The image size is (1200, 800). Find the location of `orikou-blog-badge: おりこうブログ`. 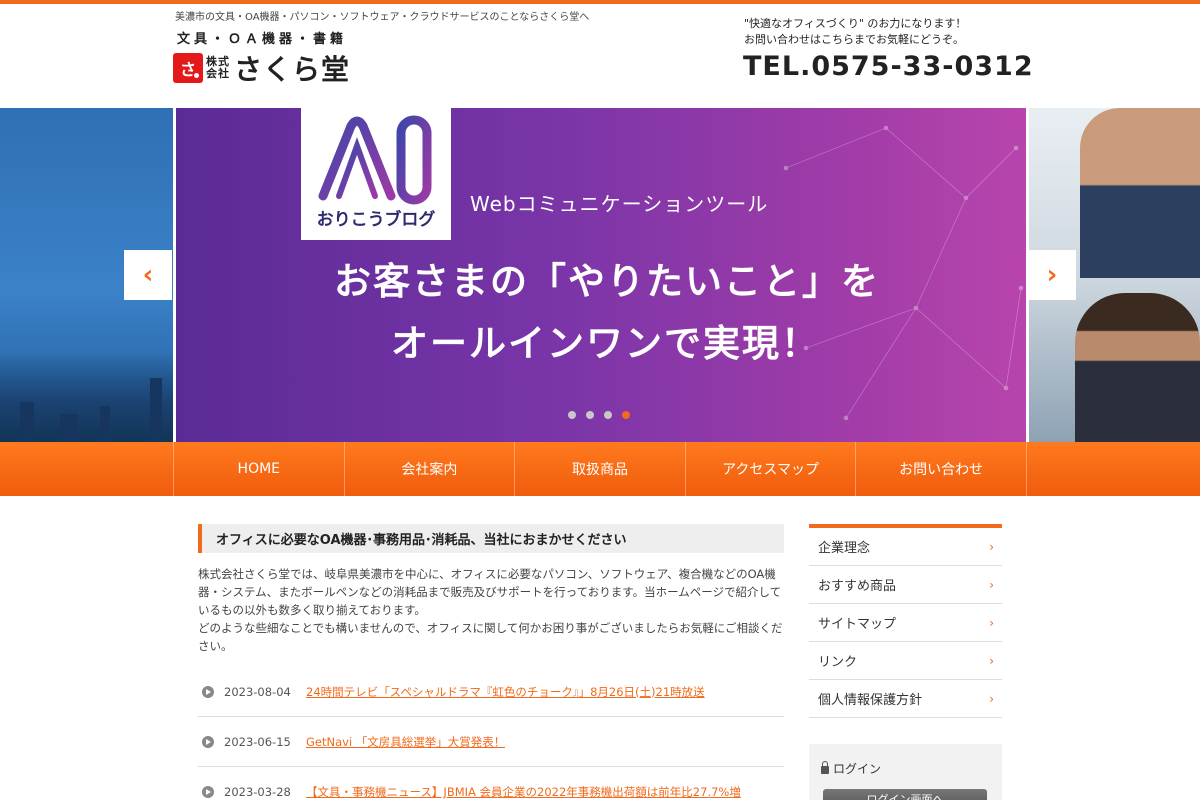

orikou-blog-badge: おりこうブログ is located at coordinates (376, 174).